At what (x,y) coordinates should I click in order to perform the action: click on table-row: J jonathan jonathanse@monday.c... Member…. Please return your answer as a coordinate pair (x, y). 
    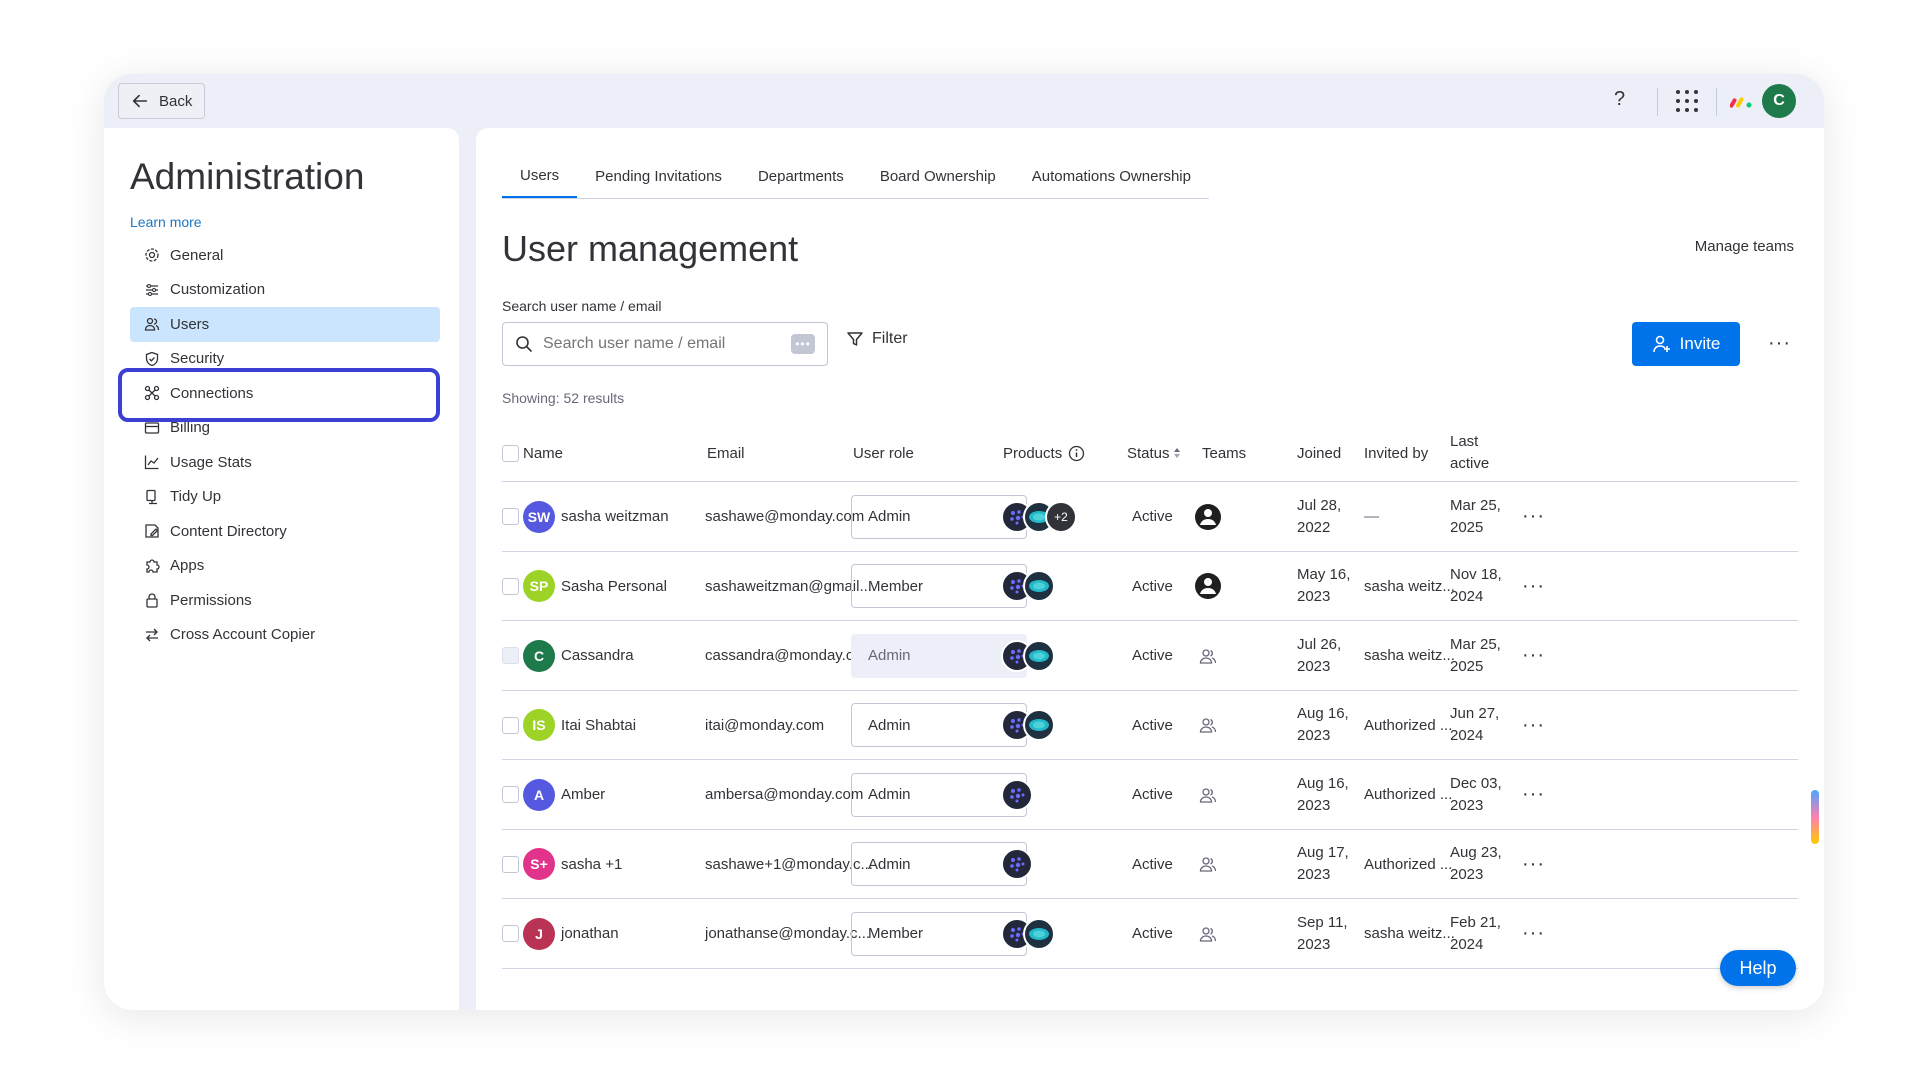
    Looking at the image, I should click on (1150, 934).